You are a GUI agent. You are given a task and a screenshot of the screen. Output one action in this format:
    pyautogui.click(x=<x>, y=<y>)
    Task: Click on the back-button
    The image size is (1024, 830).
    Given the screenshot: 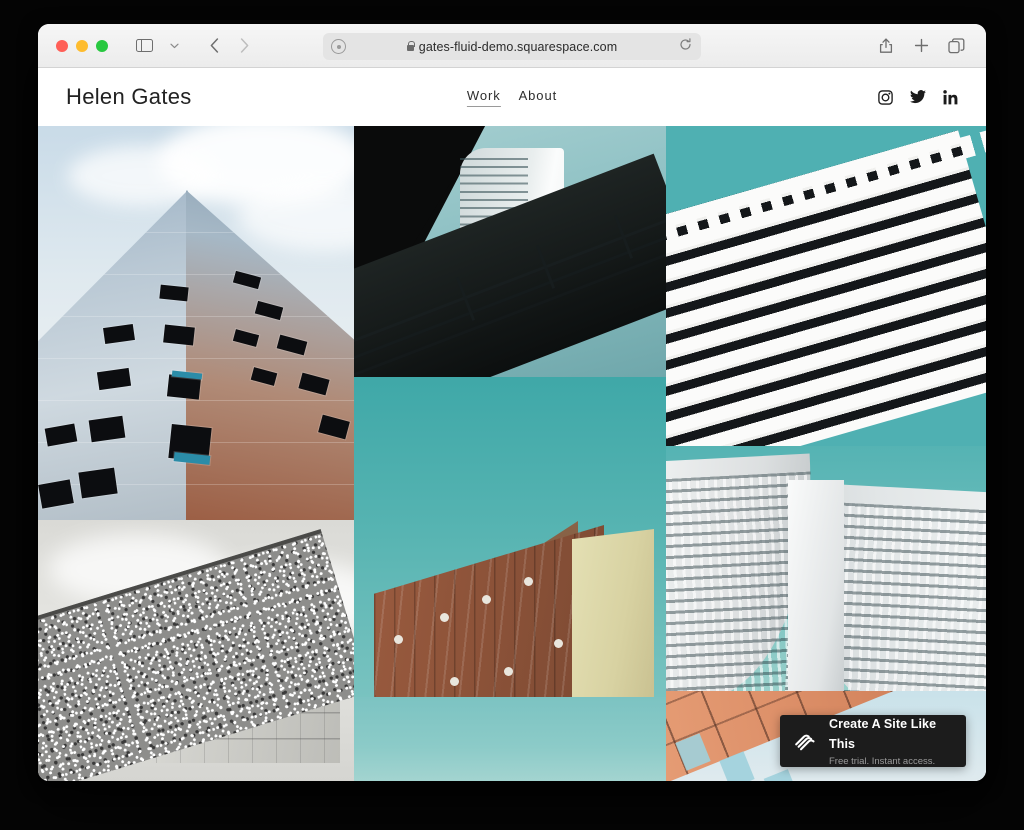 What is the action you would take?
    pyautogui.click(x=214, y=46)
    